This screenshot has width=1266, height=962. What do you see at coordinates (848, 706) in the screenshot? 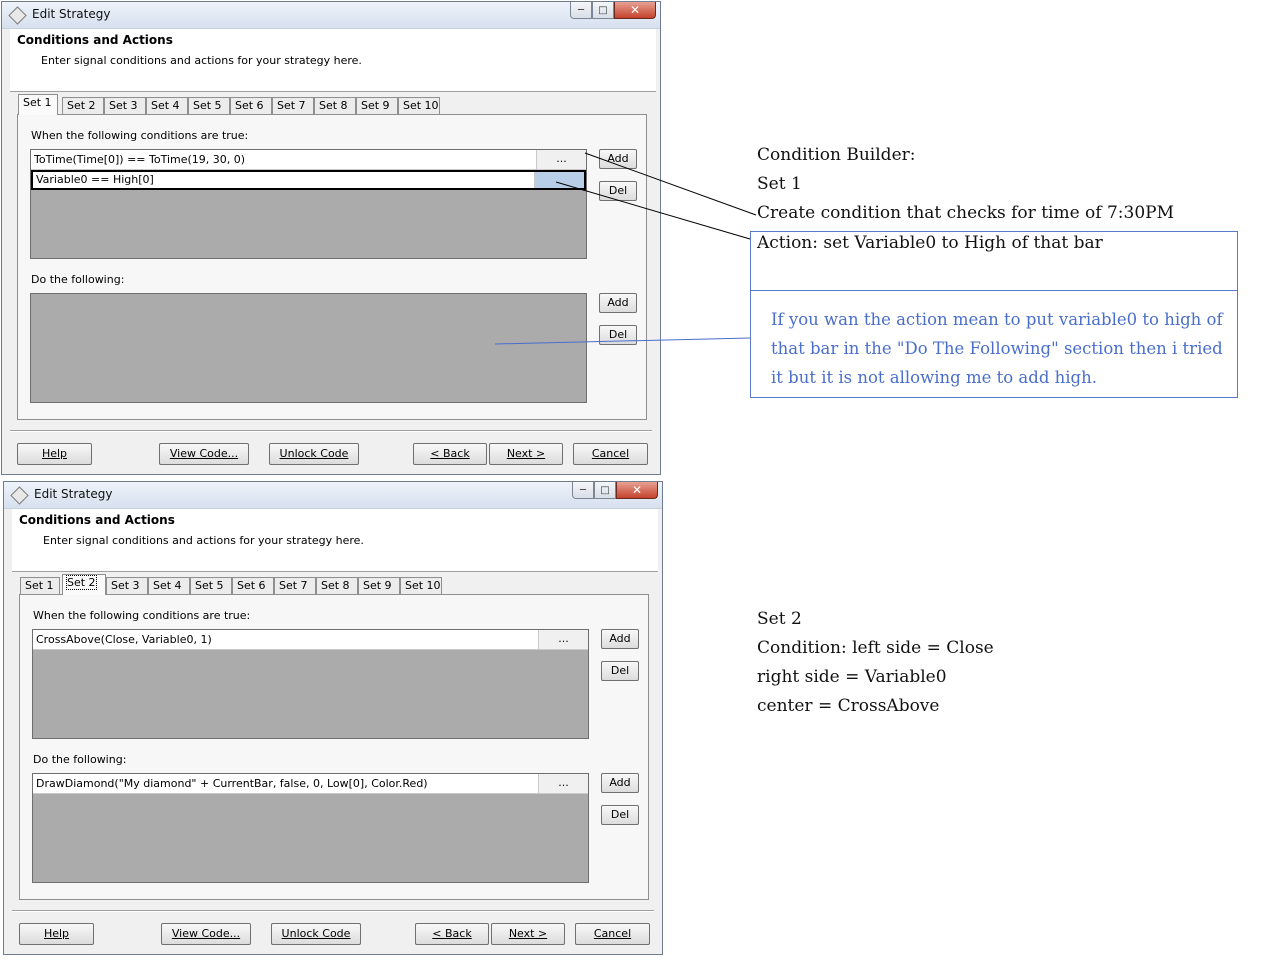
I see `note-condition-center: center = CrossAbove` at bounding box center [848, 706].